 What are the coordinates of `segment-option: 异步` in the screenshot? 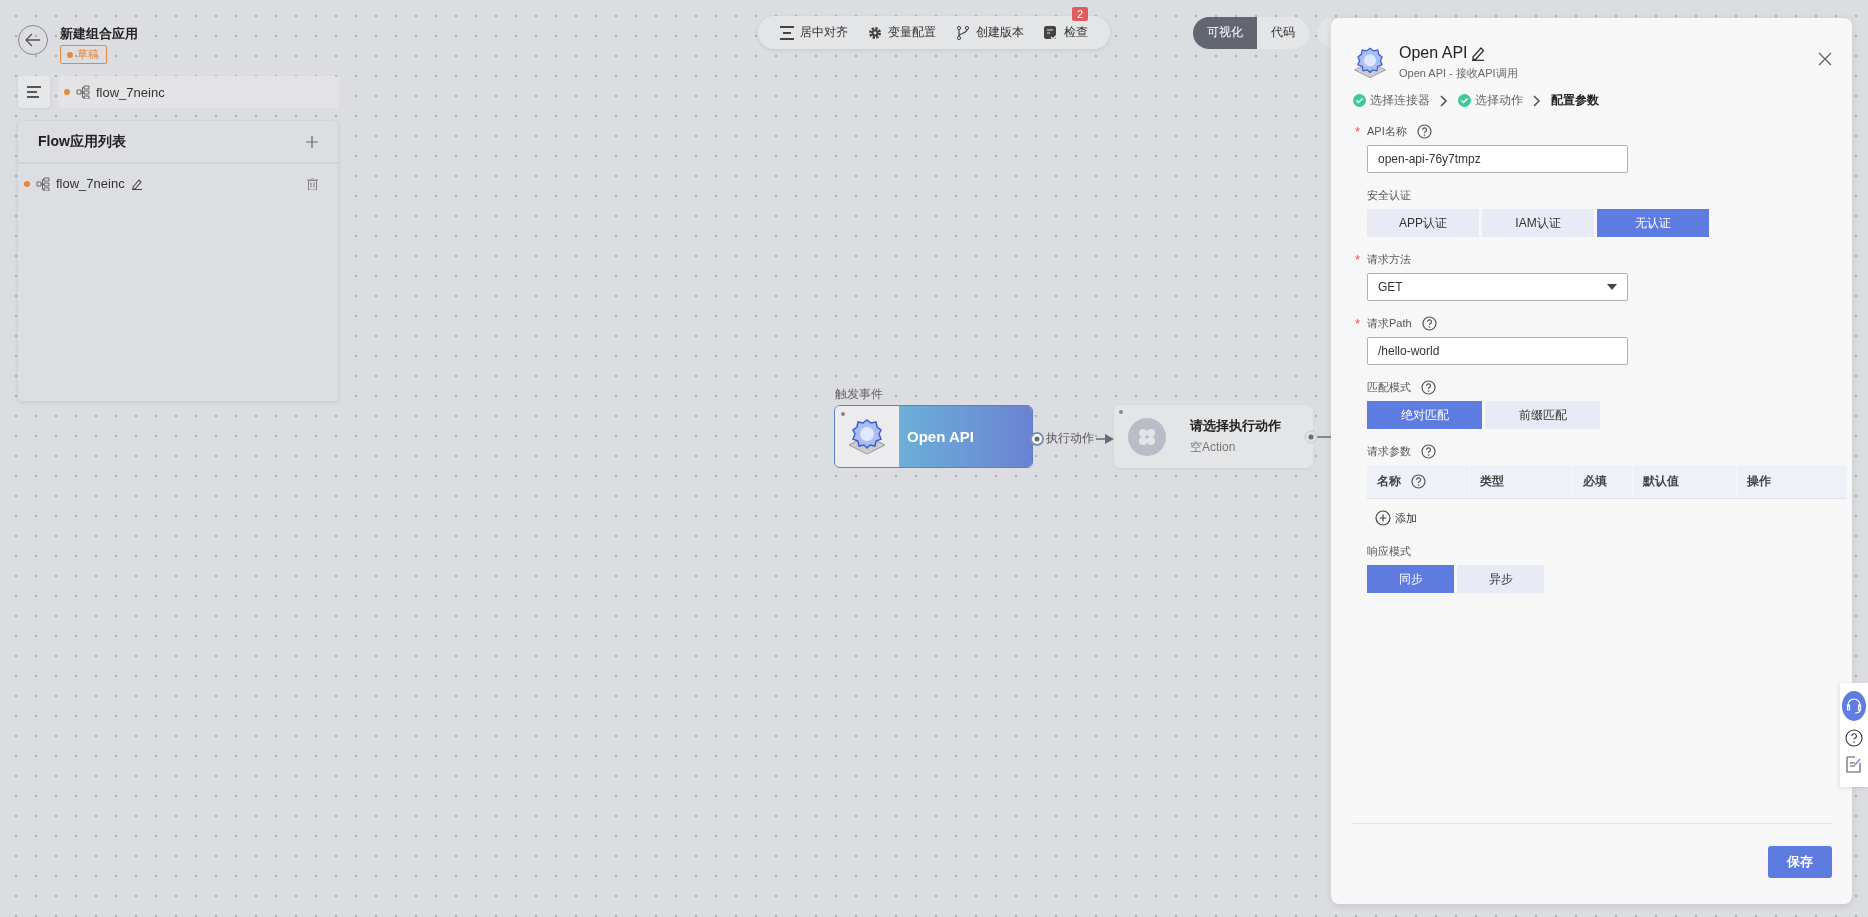 It's located at (1500, 579).